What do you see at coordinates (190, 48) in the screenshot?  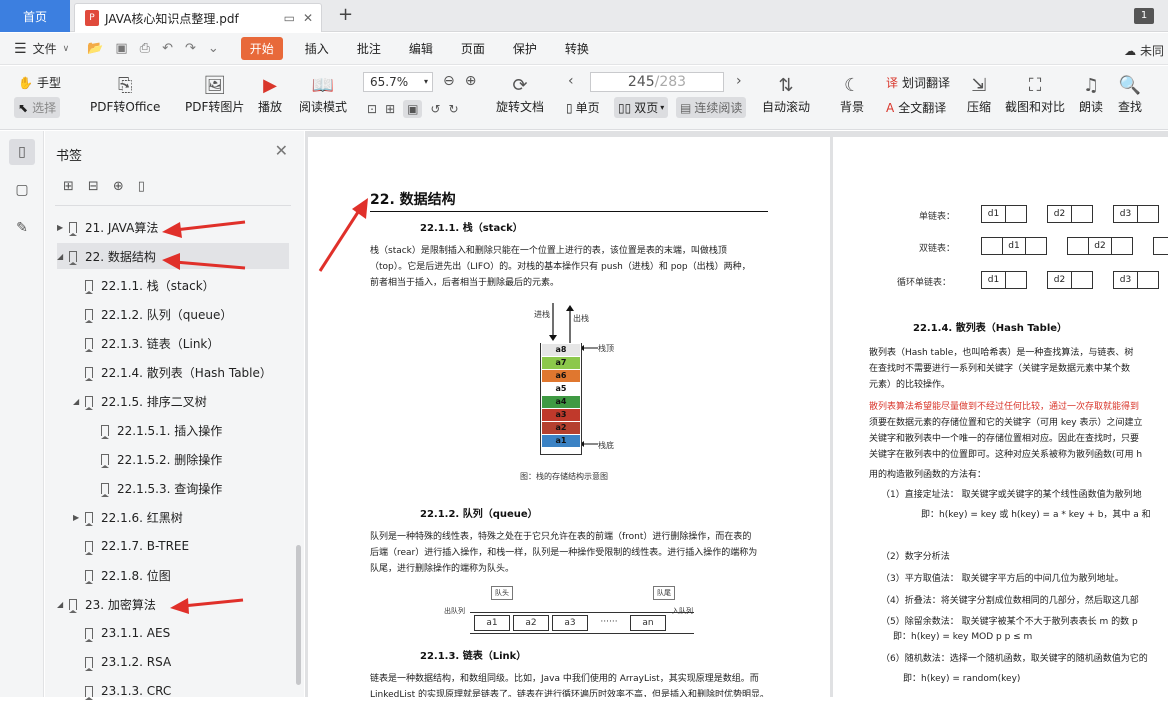 I see `redo-icon: ↷` at bounding box center [190, 48].